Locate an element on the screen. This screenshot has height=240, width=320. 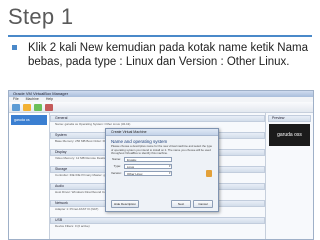
new-button is located at coordinates (16, 107).